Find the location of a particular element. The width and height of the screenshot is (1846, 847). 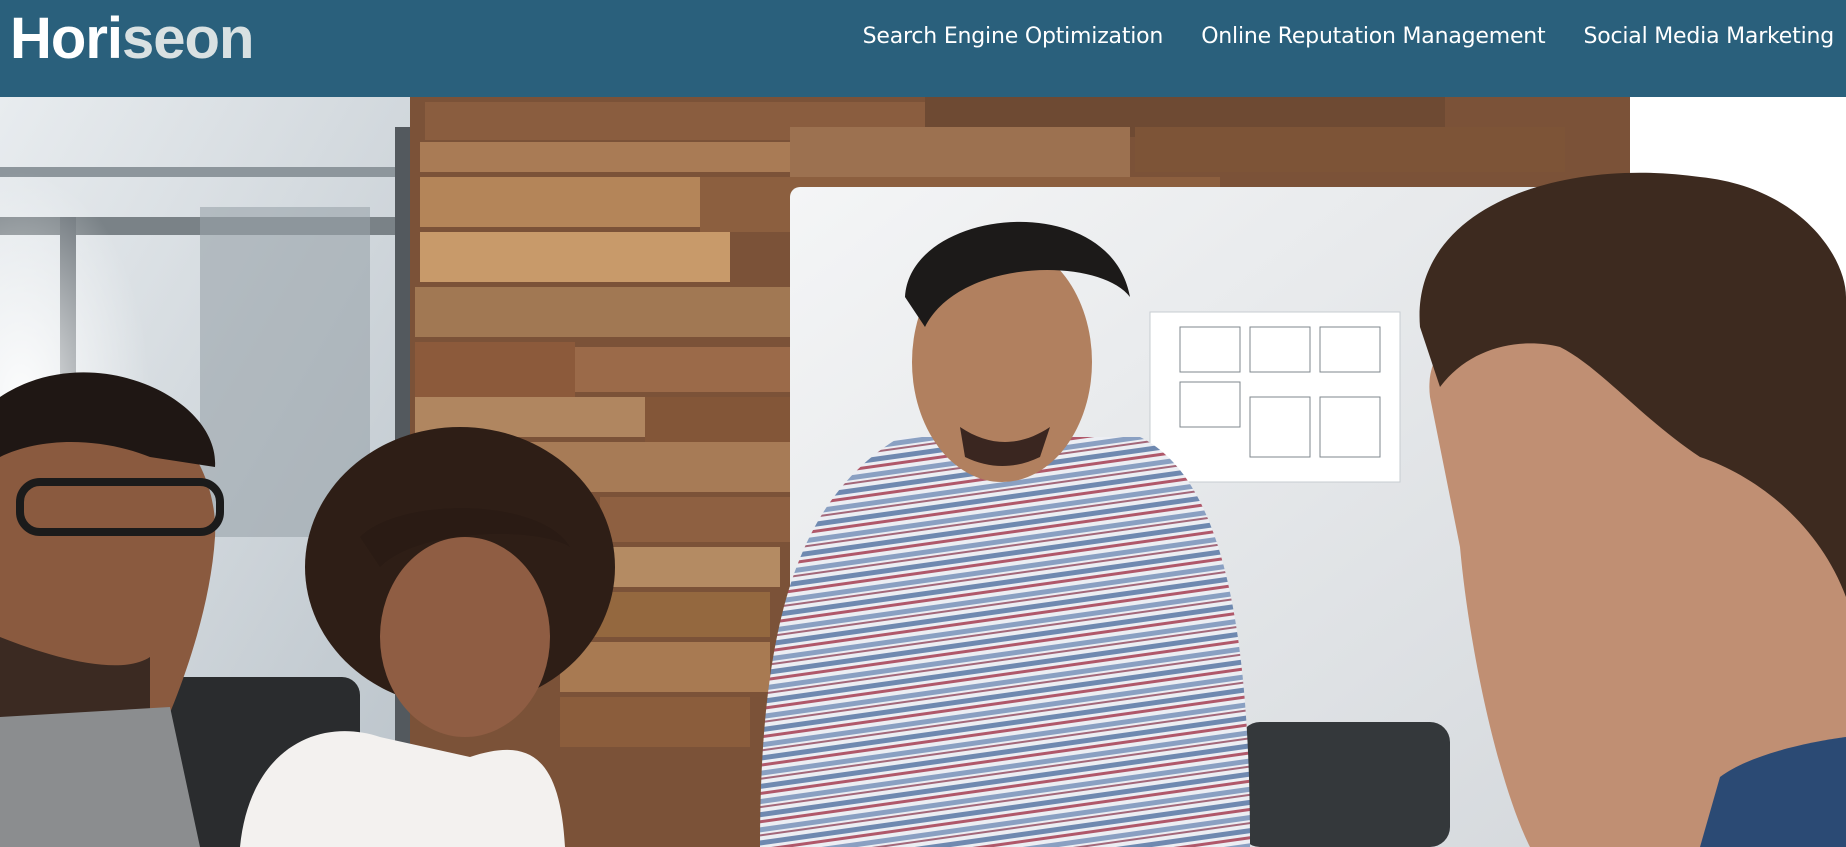

logo-part-2: seon is located at coordinates (188, 38).